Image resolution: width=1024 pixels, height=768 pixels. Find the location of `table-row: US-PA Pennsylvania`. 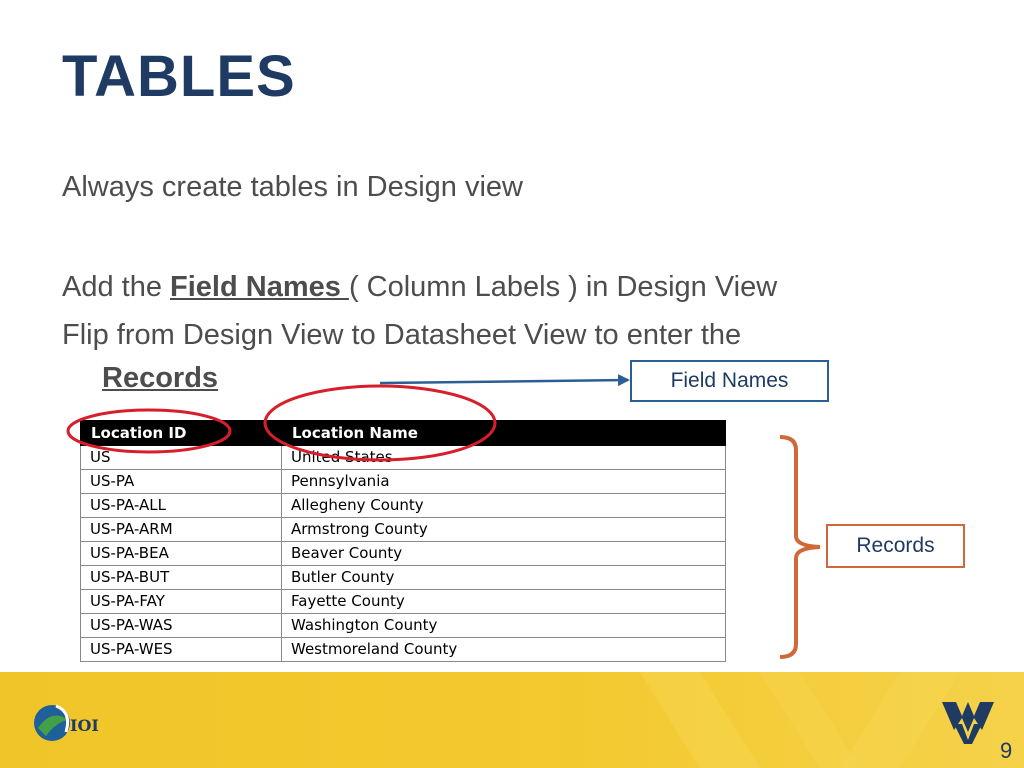

table-row: US-PA Pennsylvania is located at coordinates (403, 481).